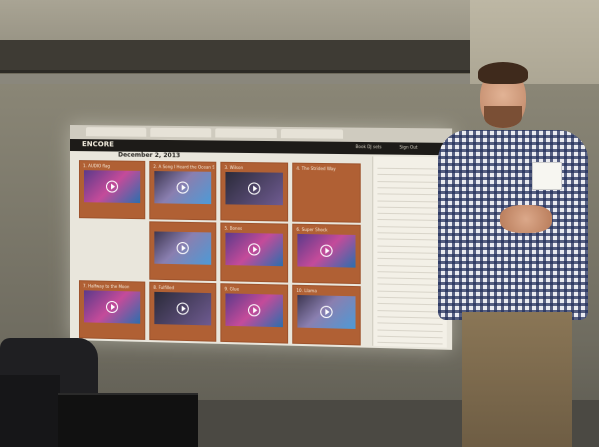 The width and height of the screenshot is (599, 447). I want to click on video-card: 1. AUDIO flag, so click(112, 190).